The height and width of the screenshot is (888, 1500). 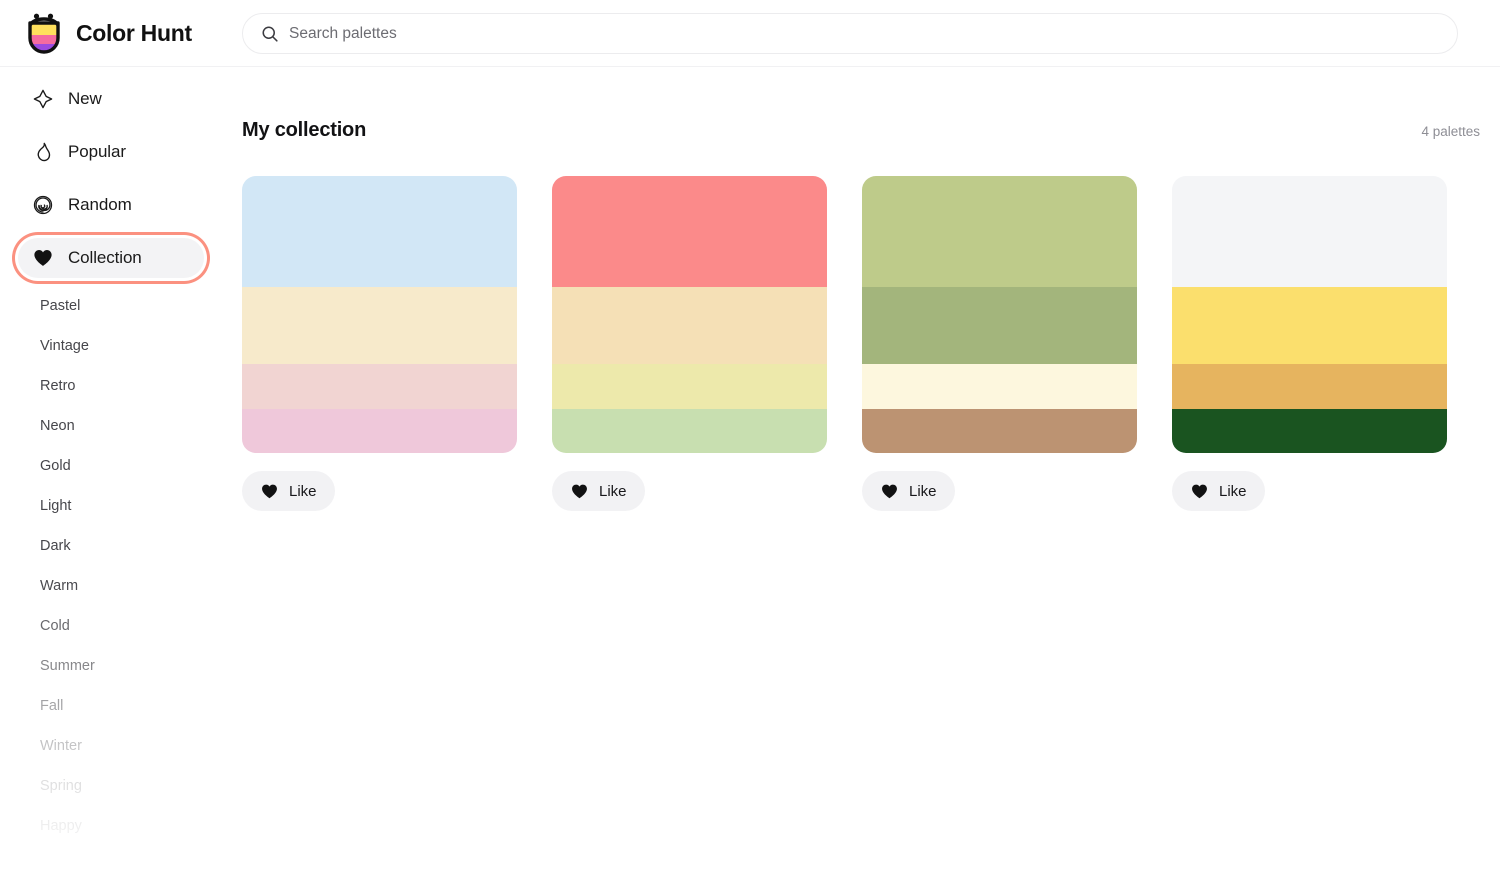 What do you see at coordinates (111, 386) in the screenshot?
I see `sidebar-tag-retro: Retro` at bounding box center [111, 386].